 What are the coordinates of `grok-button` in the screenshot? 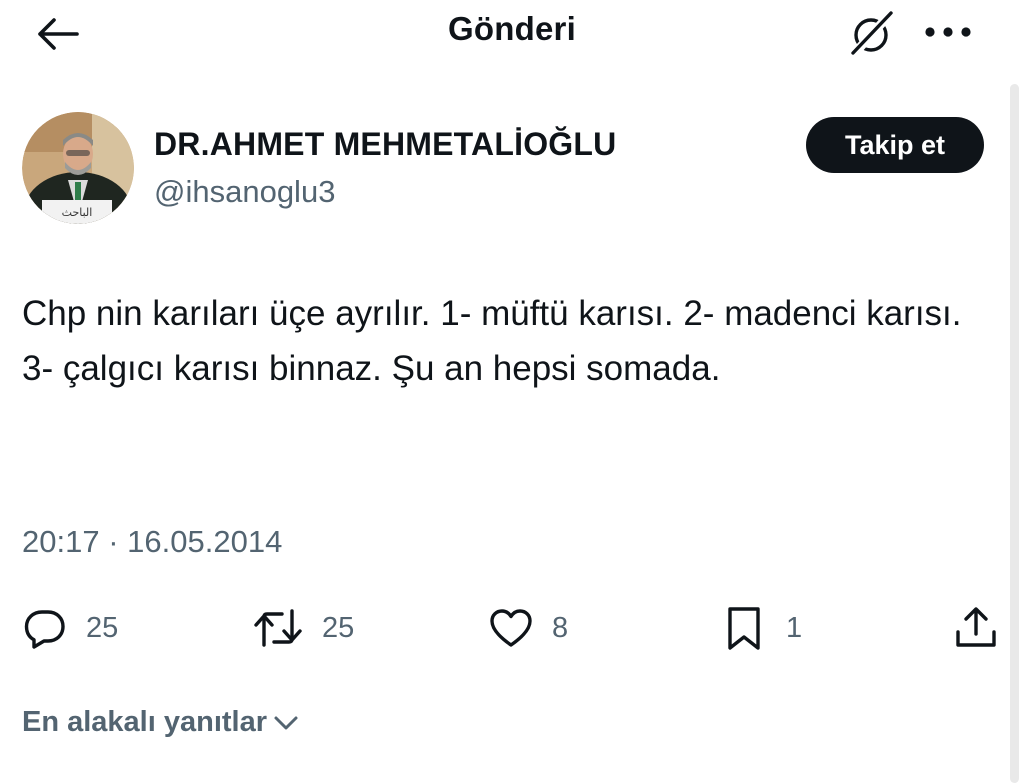 It's located at (871, 33).